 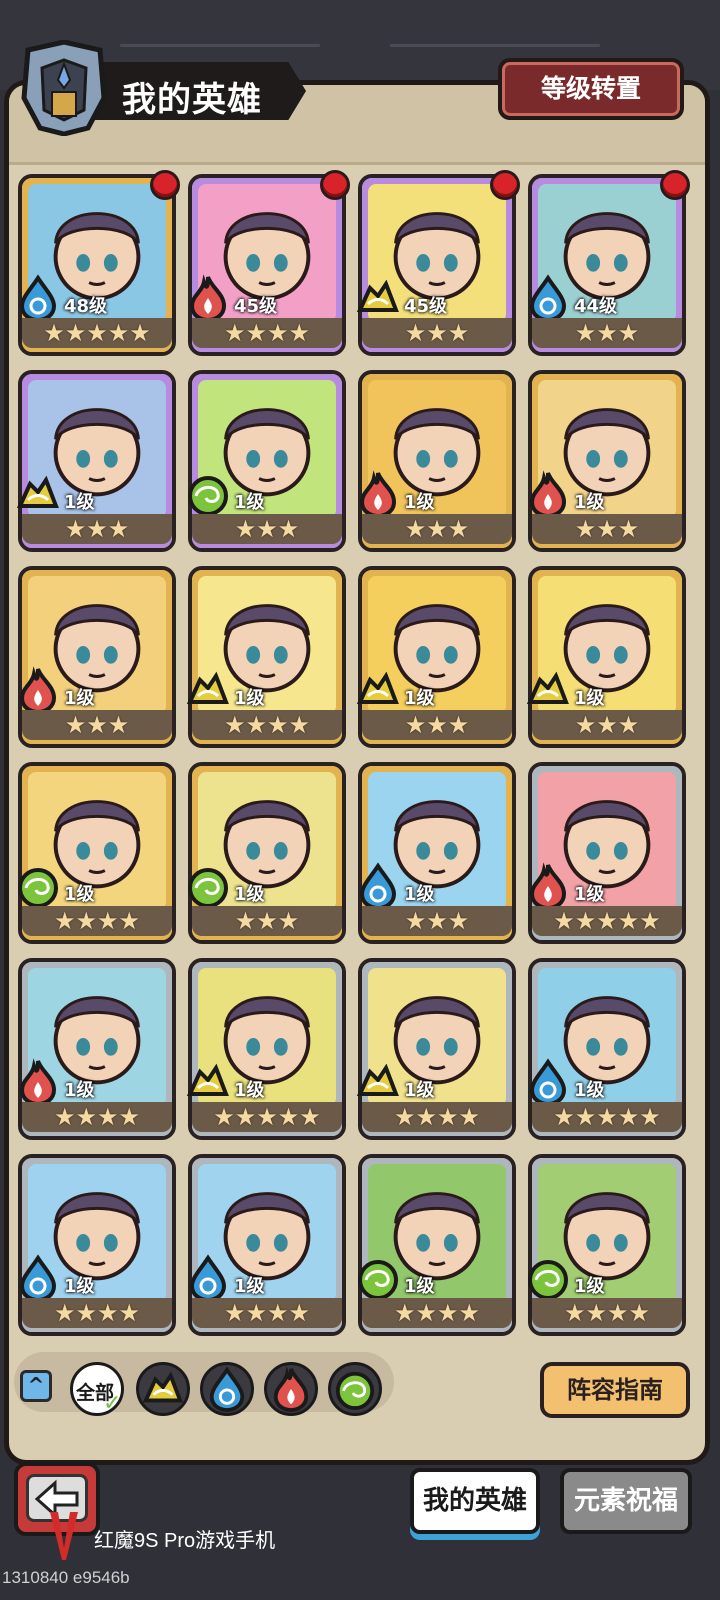 I want to click on lineup-guide-button: 阵容指南, so click(x=615, y=1390).